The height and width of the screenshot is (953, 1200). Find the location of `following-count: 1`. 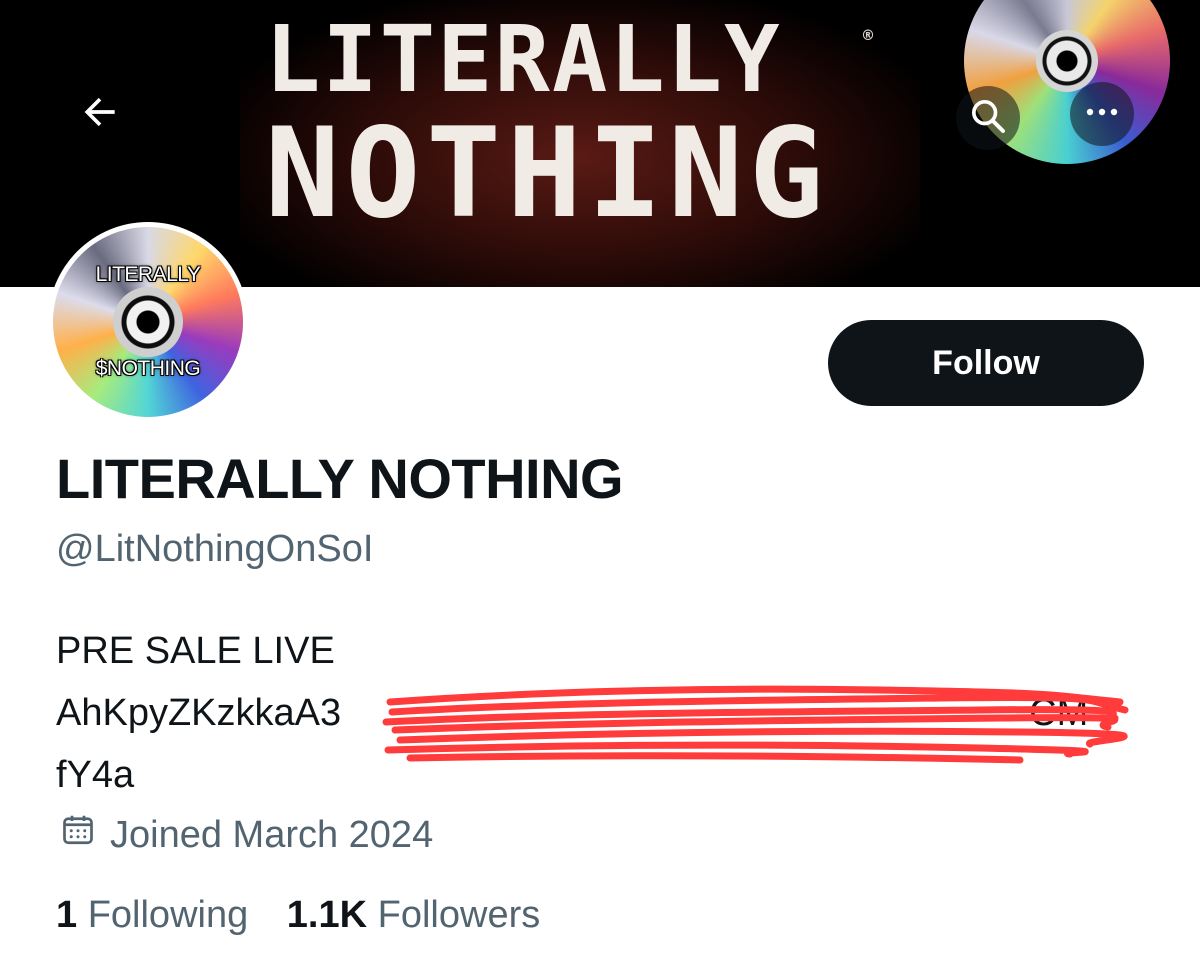

following-count: 1 is located at coordinates (67, 915).